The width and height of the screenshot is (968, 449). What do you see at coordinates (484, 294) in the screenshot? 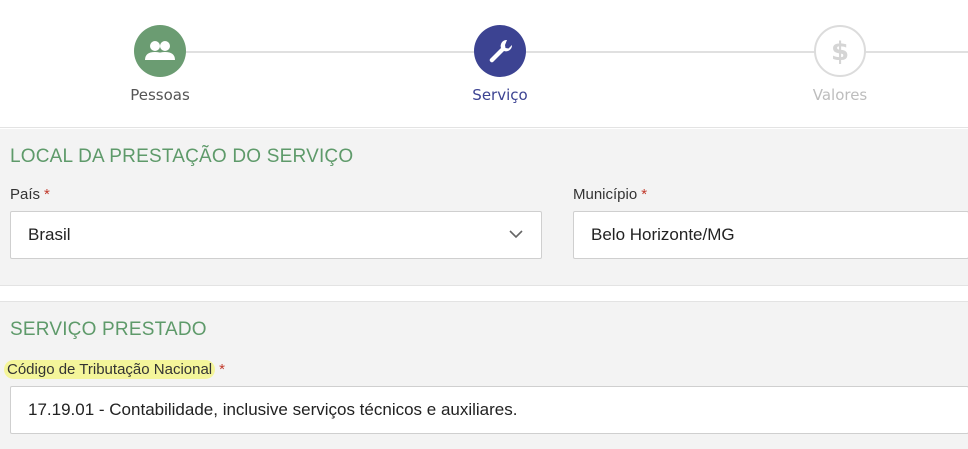
I see `section-gap` at bounding box center [484, 294].